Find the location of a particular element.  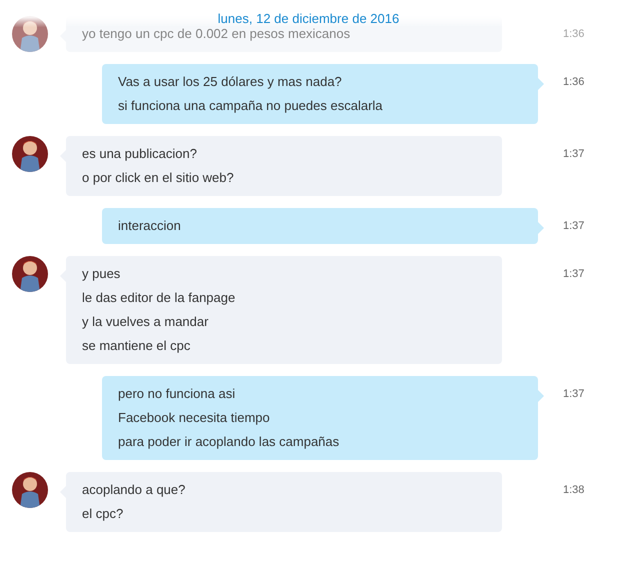

message-text: le das editor de la fanpage is located at coordinates (159, 298).